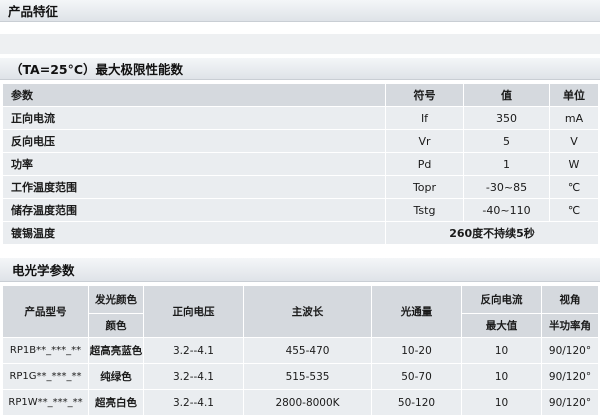 The height and width of the screenshot is (418, 600). I want to click on param-cell: 功率, so click(194, 164).